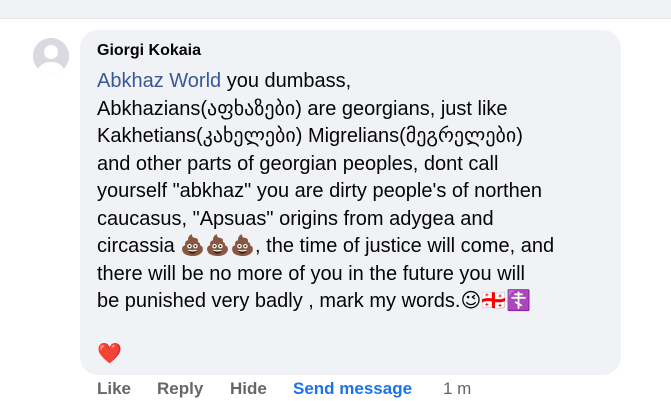  Describe the element at coordinates (109, 354) in the screenshot. I see `heart-emoji: ❤️` at that location.